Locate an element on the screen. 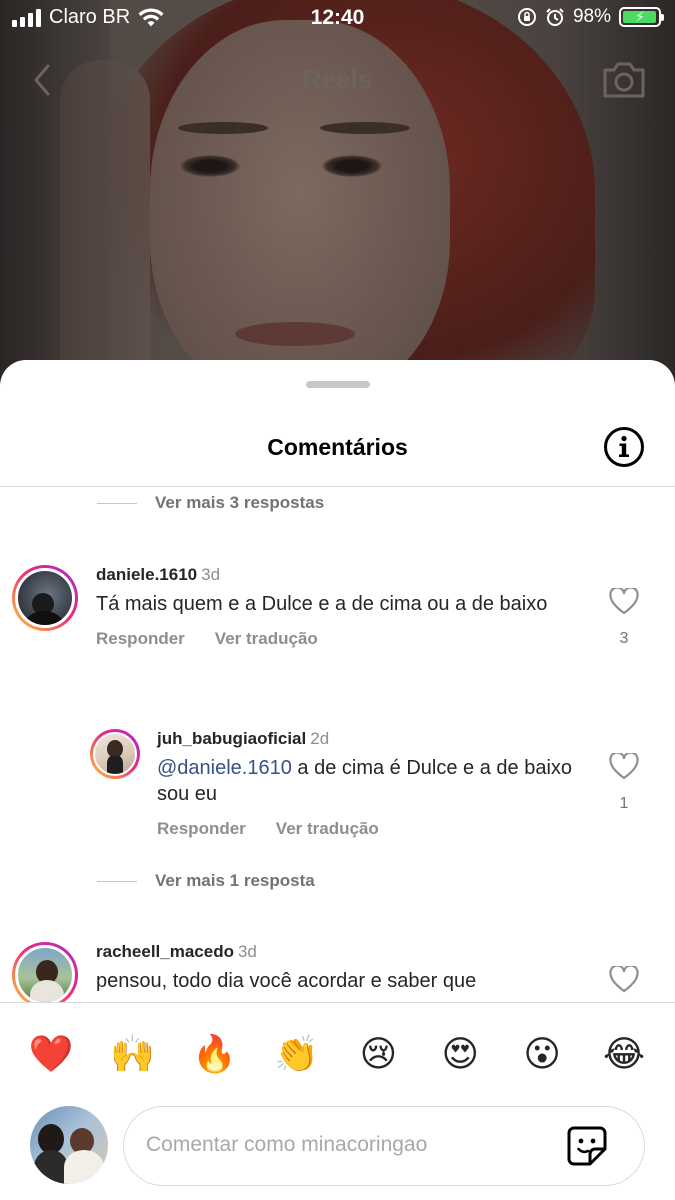 This screenshot has width=675, height=1200. reply-actions: Responder Ver tradução is located at coordinates (377, 829).